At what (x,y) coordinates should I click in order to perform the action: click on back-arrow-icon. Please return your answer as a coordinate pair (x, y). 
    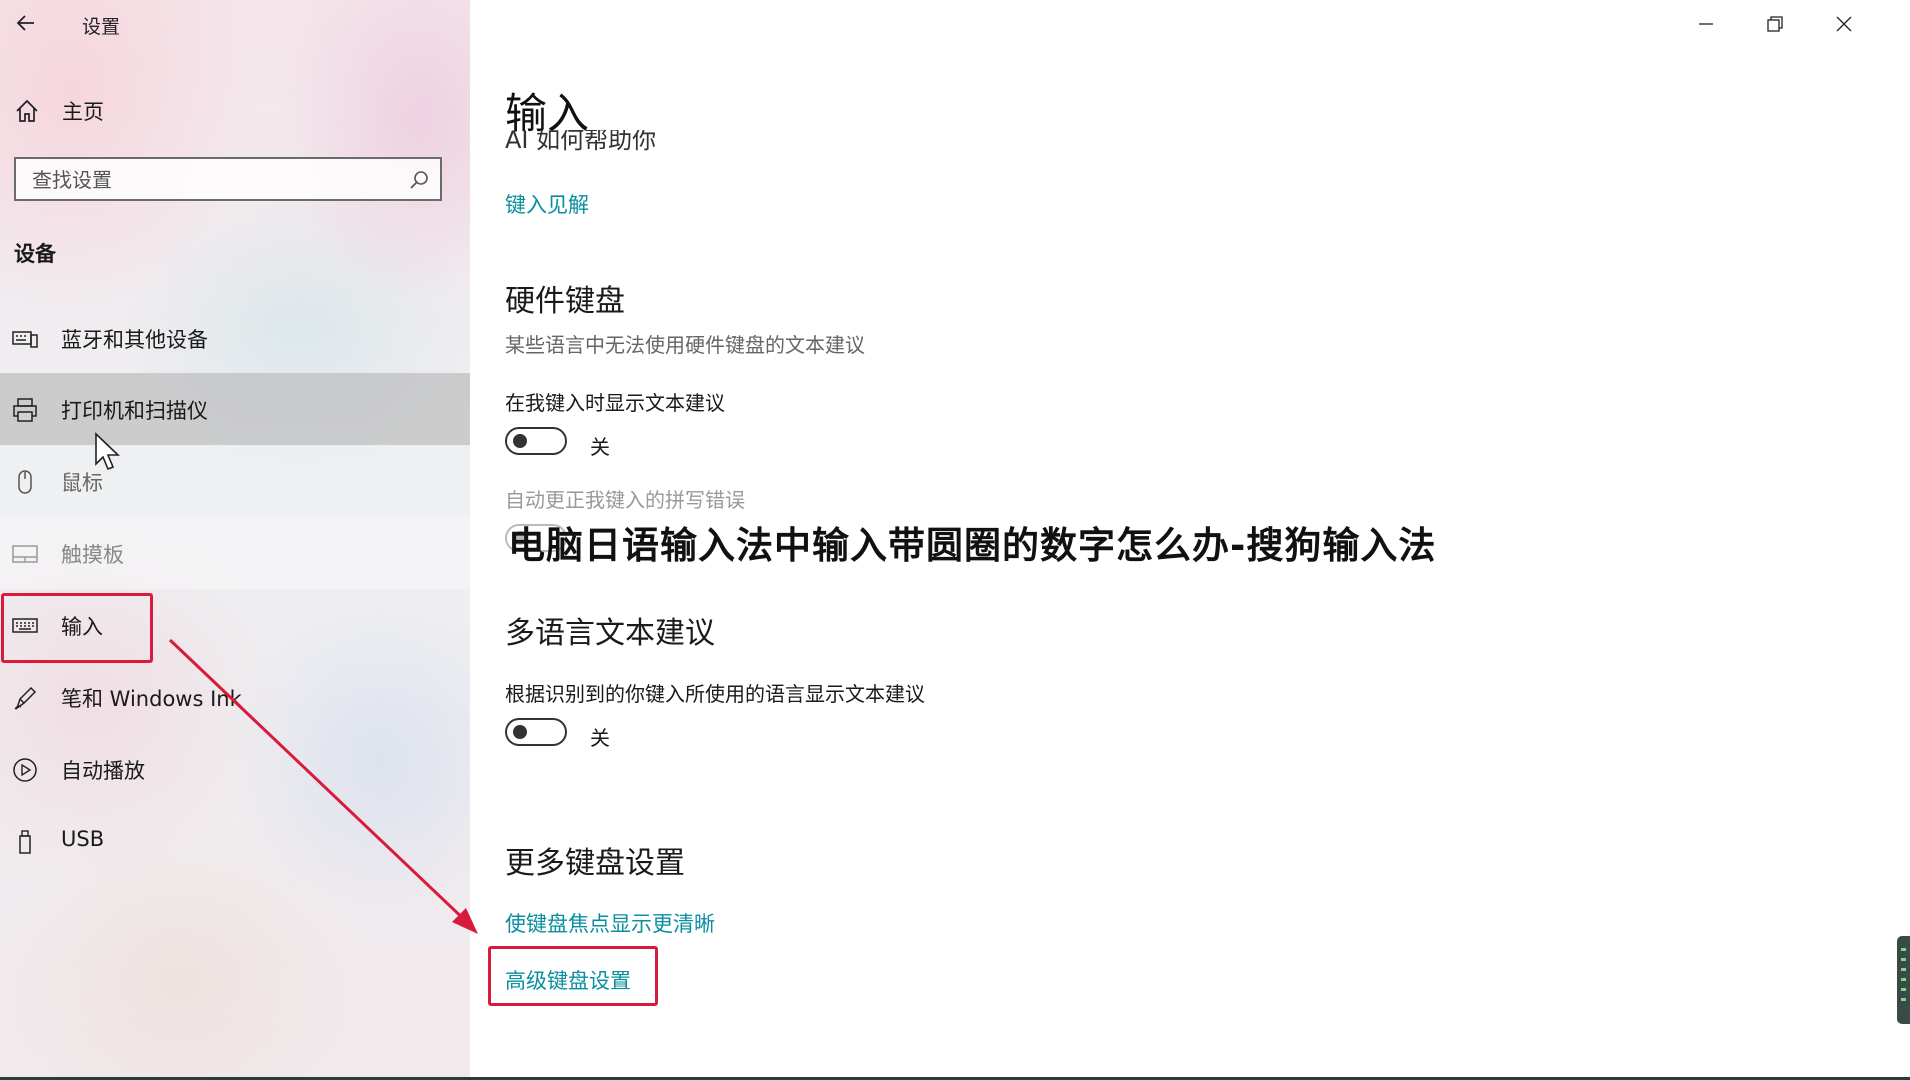
    Looking at the image, I should click on (25, 23).